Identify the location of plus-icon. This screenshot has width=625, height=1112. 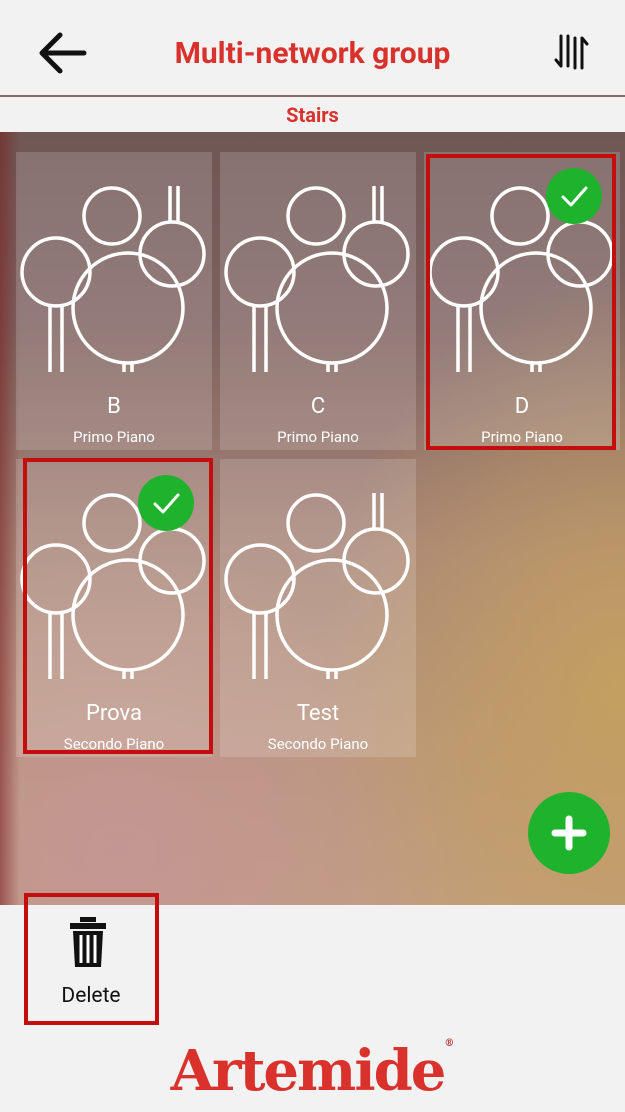
(569, 833).